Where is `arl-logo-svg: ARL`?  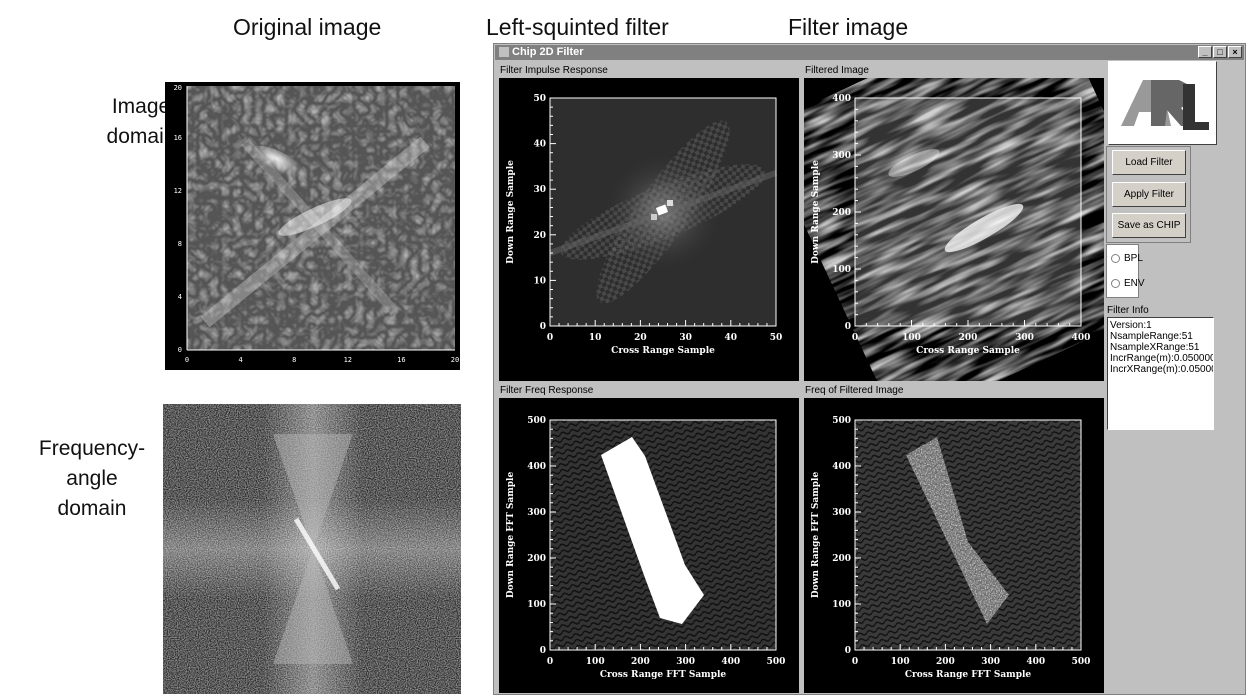 arl-logo-svg: ARL is located at coordinates (1165, 111).